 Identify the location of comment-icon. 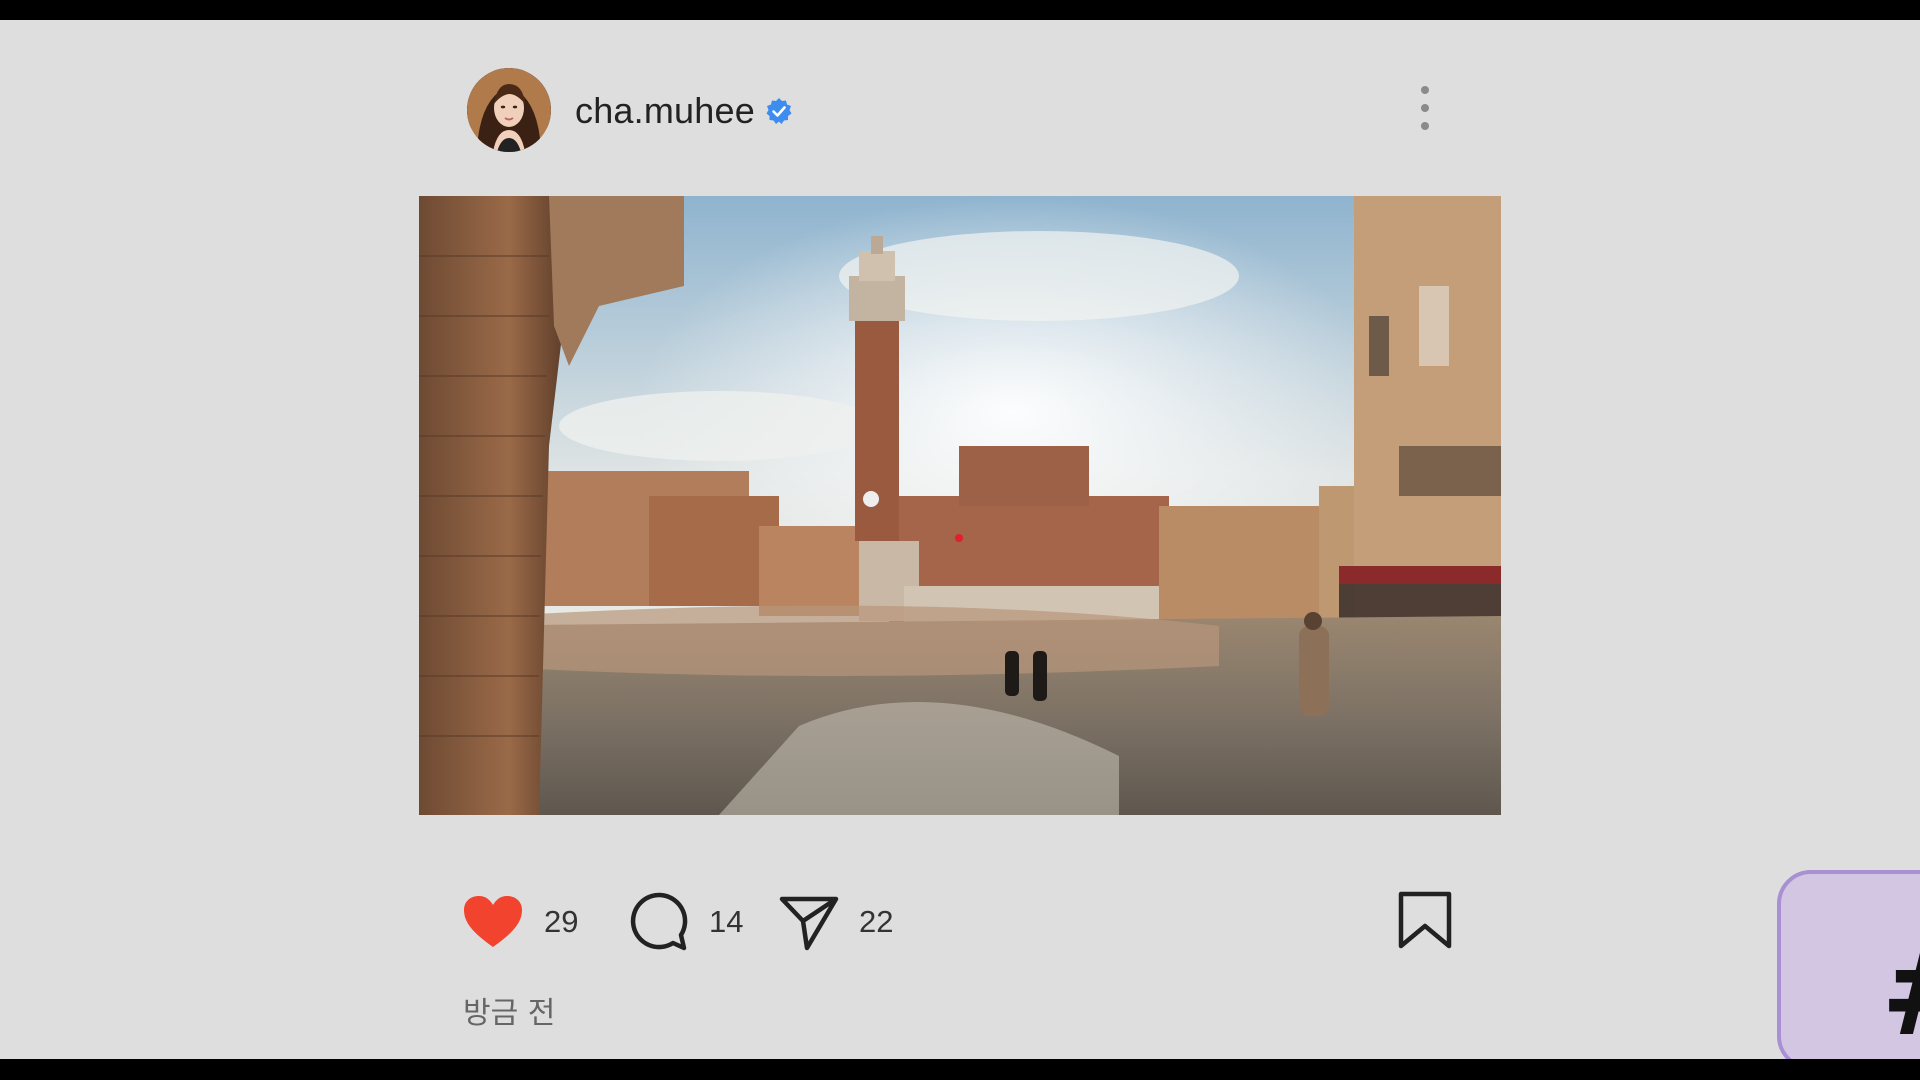
(658, 922).